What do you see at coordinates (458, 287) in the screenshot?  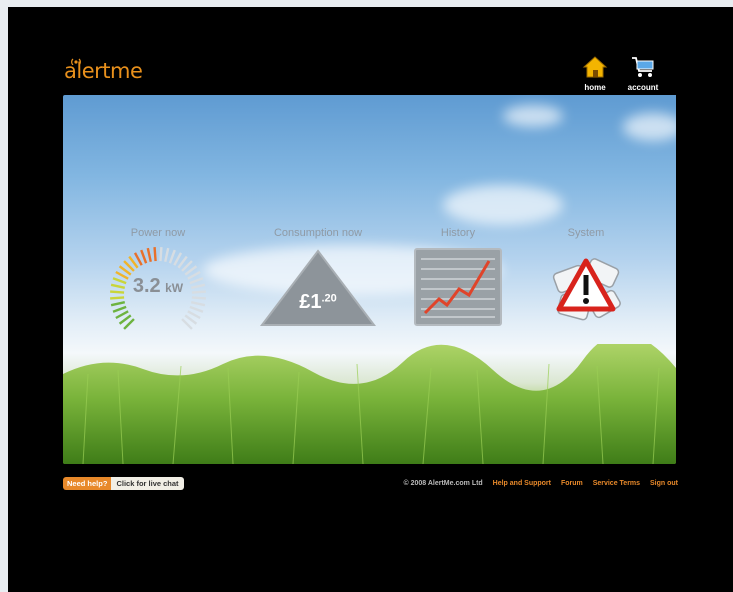 I see `history-chart-icon` at bounding box center [458, 287].